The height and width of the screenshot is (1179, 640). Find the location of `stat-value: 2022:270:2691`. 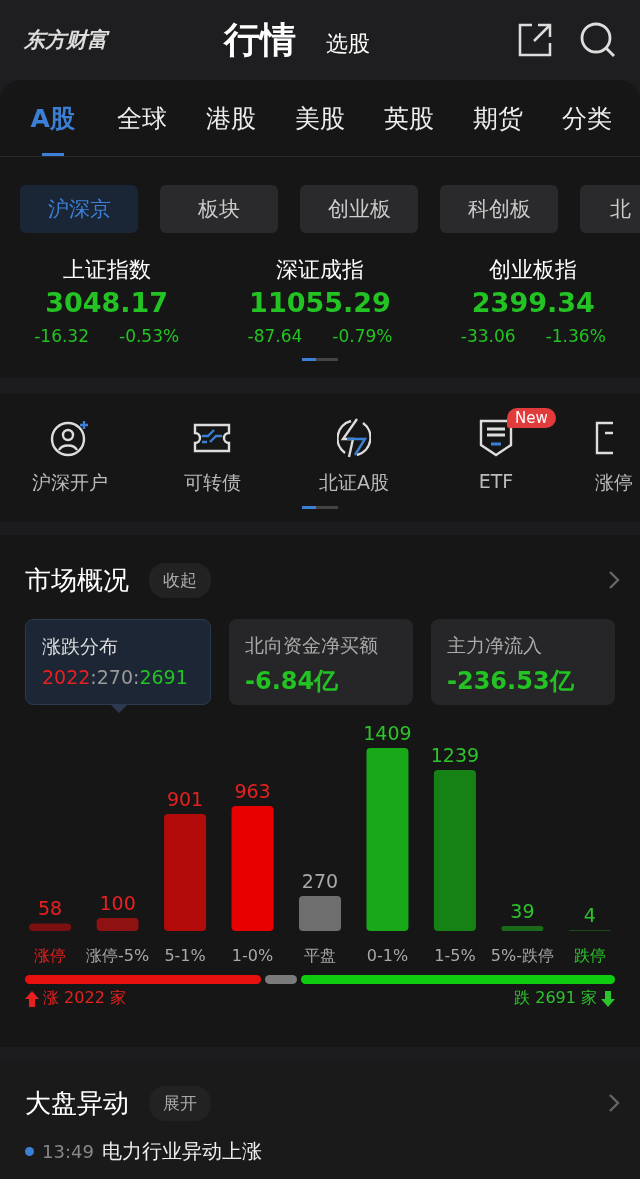

stat-value: 2022:270:2691 is located at coordinates (115, 677).